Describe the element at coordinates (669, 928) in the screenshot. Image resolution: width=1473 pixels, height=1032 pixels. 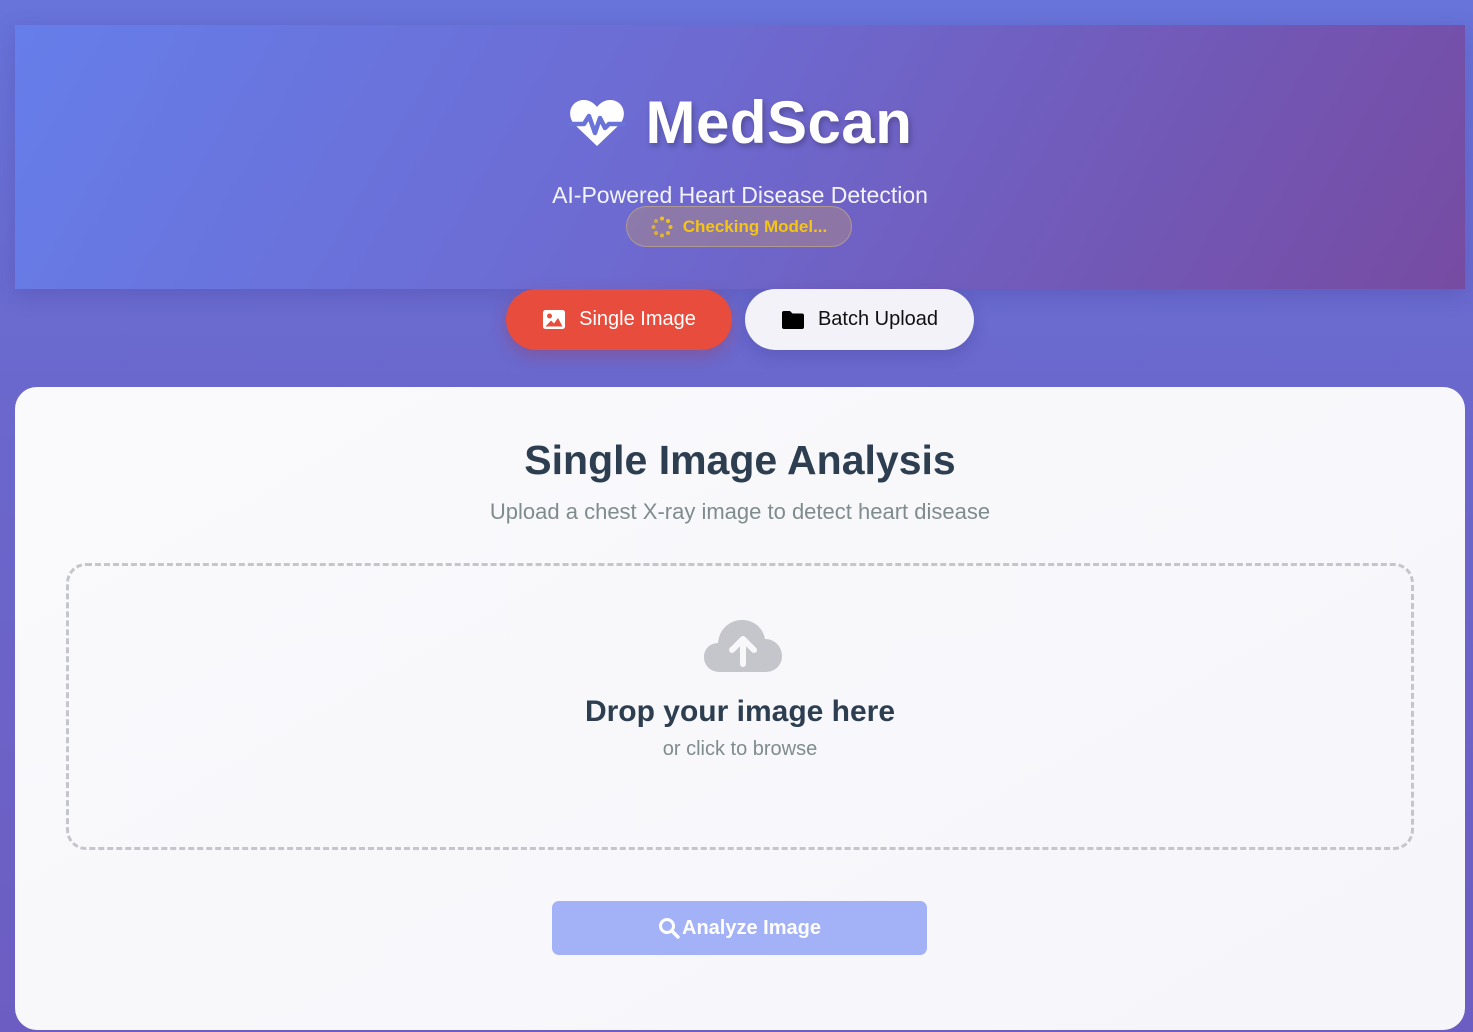
I see `search-icon` at that location.